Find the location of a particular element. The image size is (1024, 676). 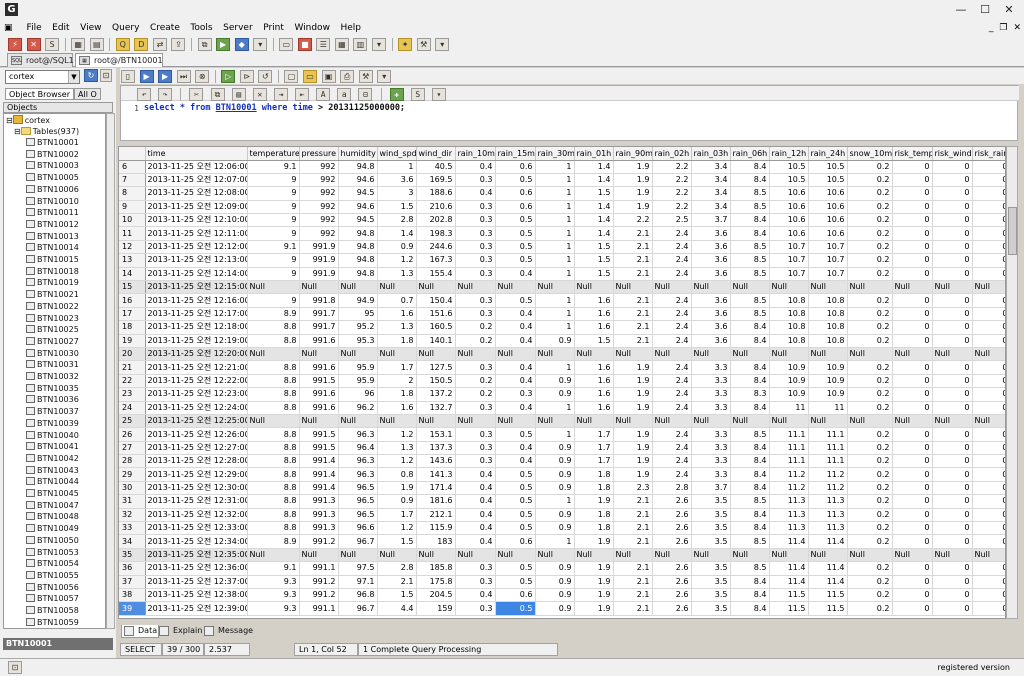

cell-time: 2013-11-25 오전 12:21:00 is located at coordinates (196, 367).